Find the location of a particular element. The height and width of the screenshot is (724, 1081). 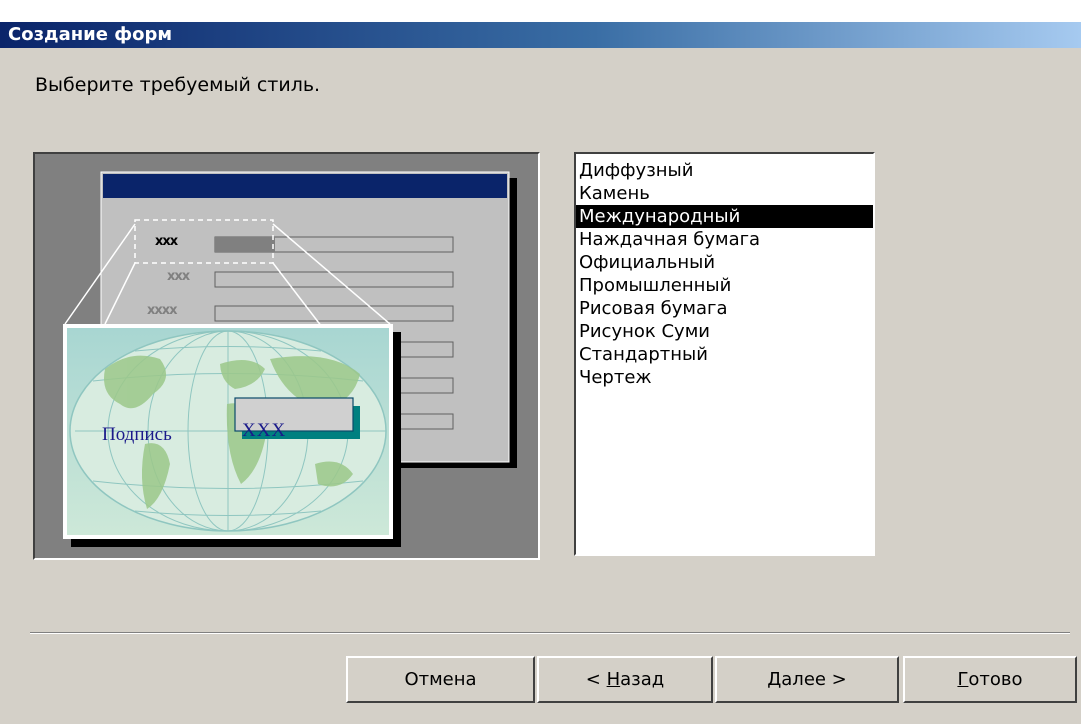

window-title: Создание форм is located at coordinates (540, 35).